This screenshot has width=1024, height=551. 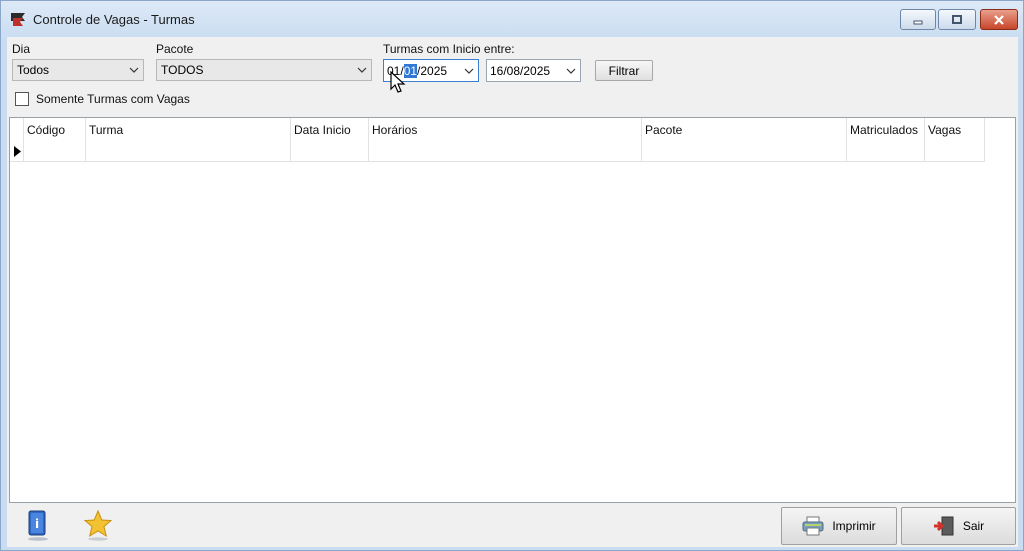 What do you see at coordinates (512, 526) in the screenshot?
I see `bottom-toolbar: i Imprimir Sair` at bounding box center [512, 526].